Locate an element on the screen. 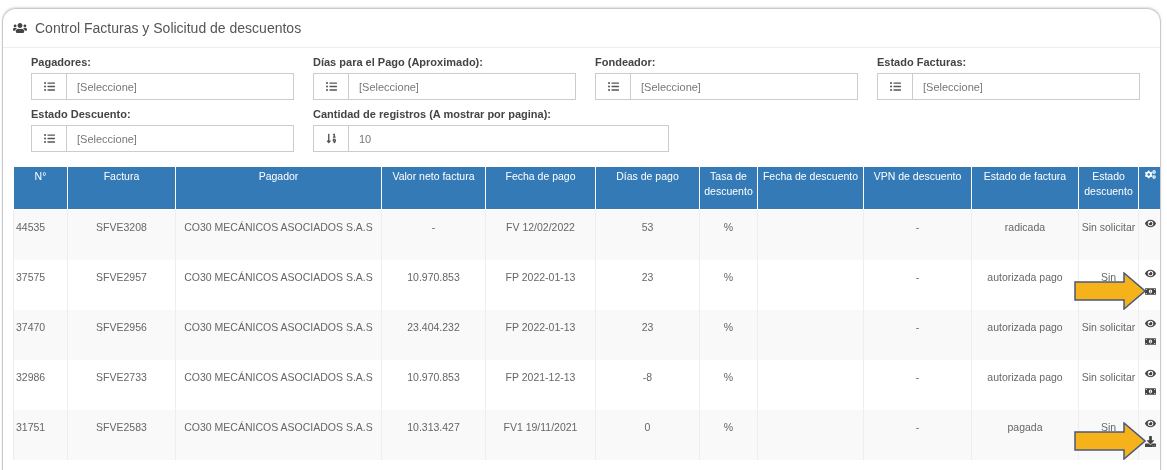  table-cell: -8 is located at coordinates (647, 384).